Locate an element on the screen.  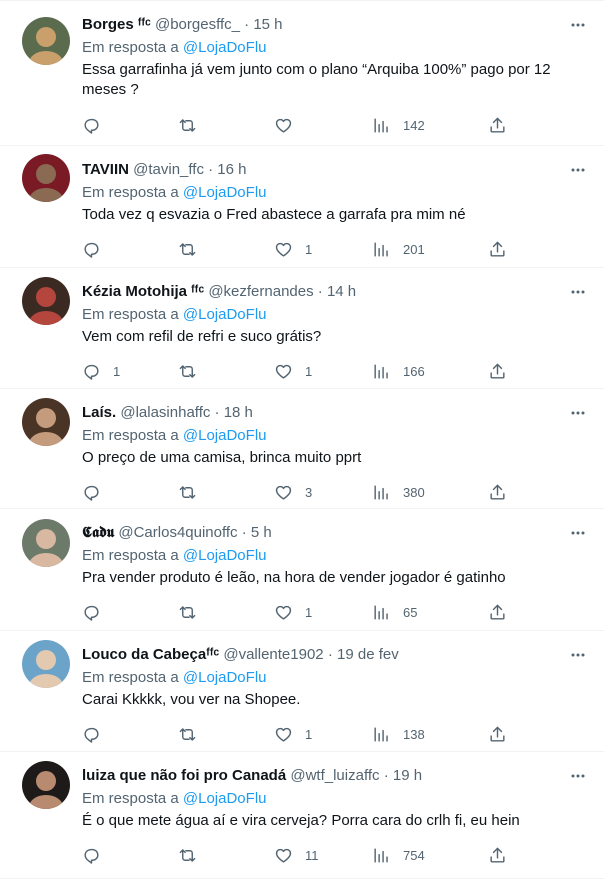
like-button: 11 is located at coordinates (296, 855).